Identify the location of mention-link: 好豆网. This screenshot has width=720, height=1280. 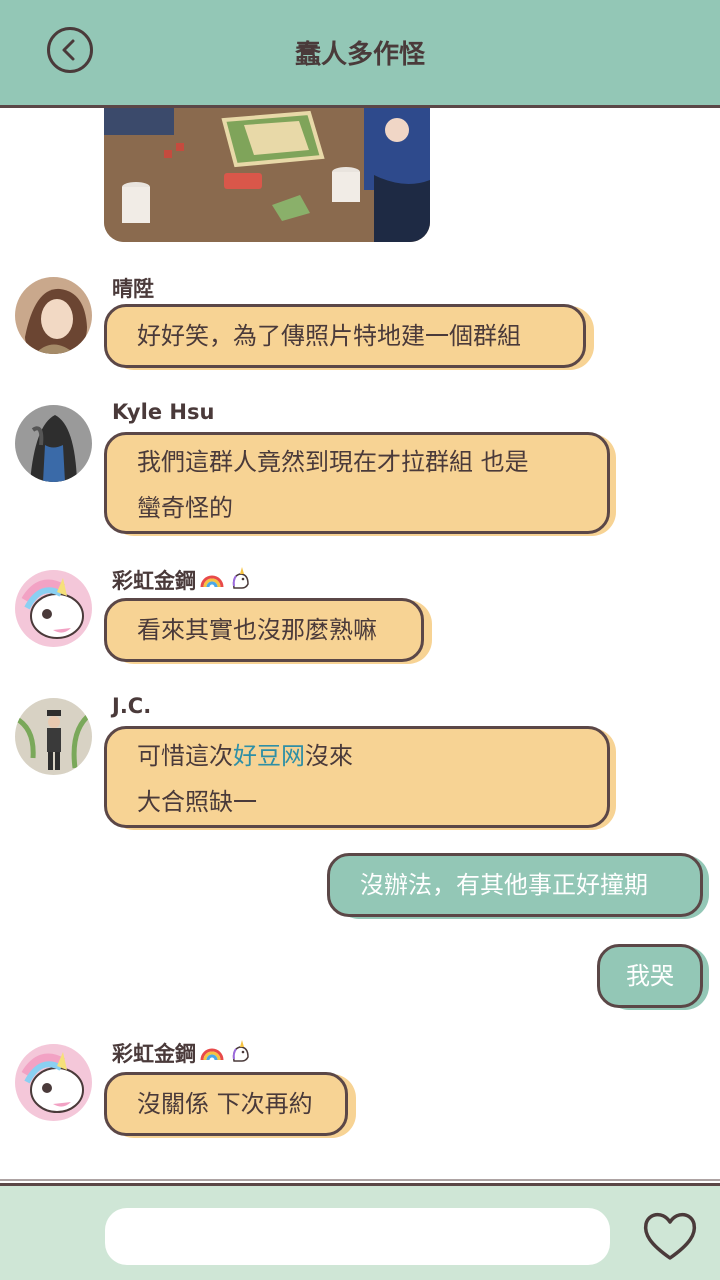
(269, 756).